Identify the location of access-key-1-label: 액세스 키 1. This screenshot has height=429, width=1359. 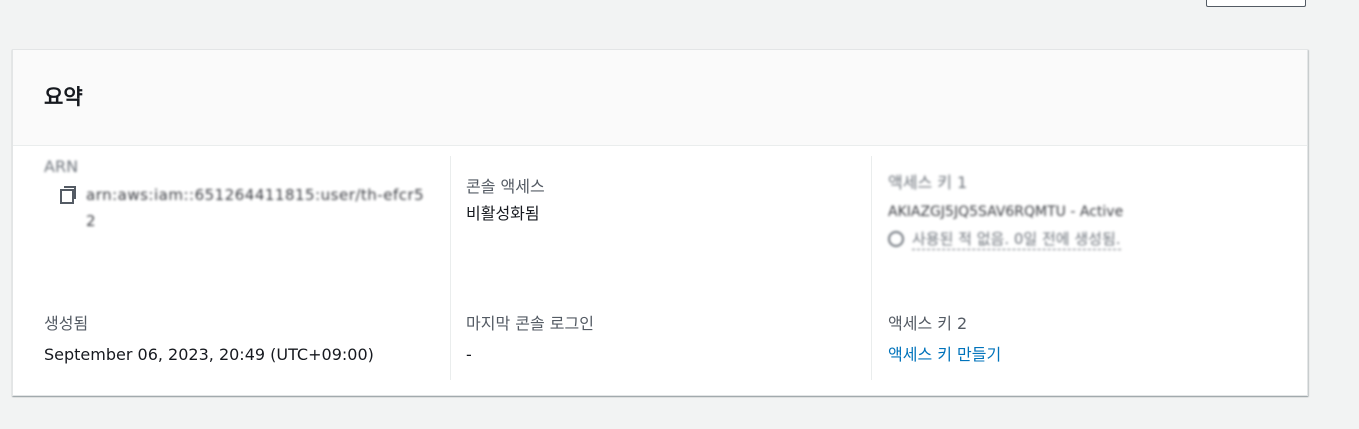
(928, 182).